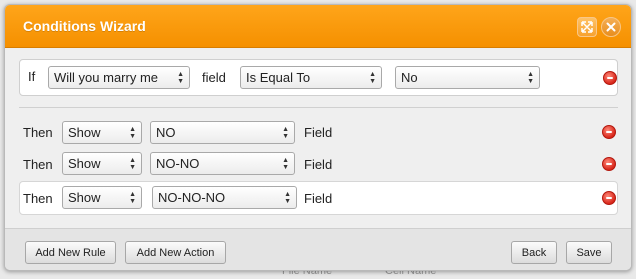 The width and height of the screenshot is (636, 279). What do you see at coordinates (587, 27) in the screenshot?
I see `maximize-icon` at bounding box center [587, 27].